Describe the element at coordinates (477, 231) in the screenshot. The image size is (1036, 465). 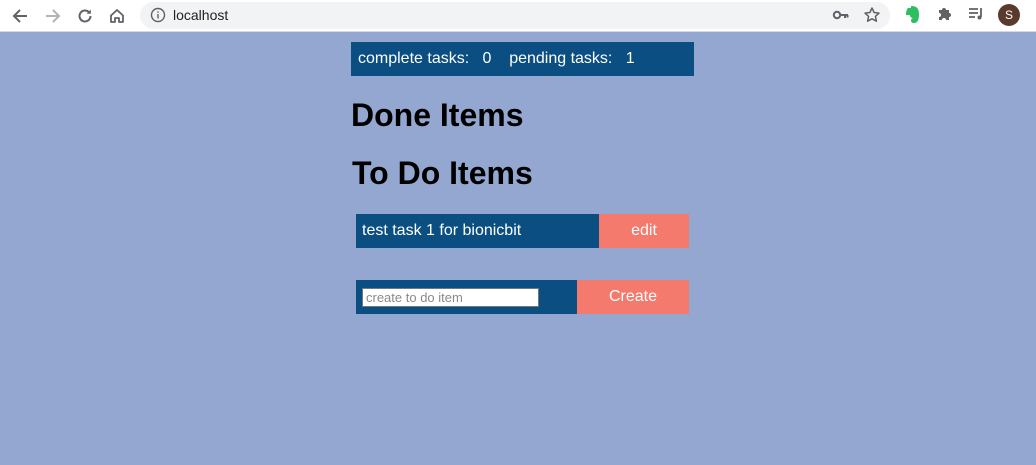
I see `todo-item-title: test task 1 for bionicbit` at that location.